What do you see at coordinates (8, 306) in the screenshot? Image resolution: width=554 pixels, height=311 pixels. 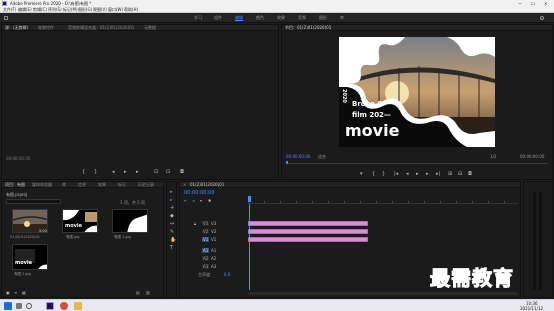 I see `windows-start-icon` at bounding box center [8, 306].